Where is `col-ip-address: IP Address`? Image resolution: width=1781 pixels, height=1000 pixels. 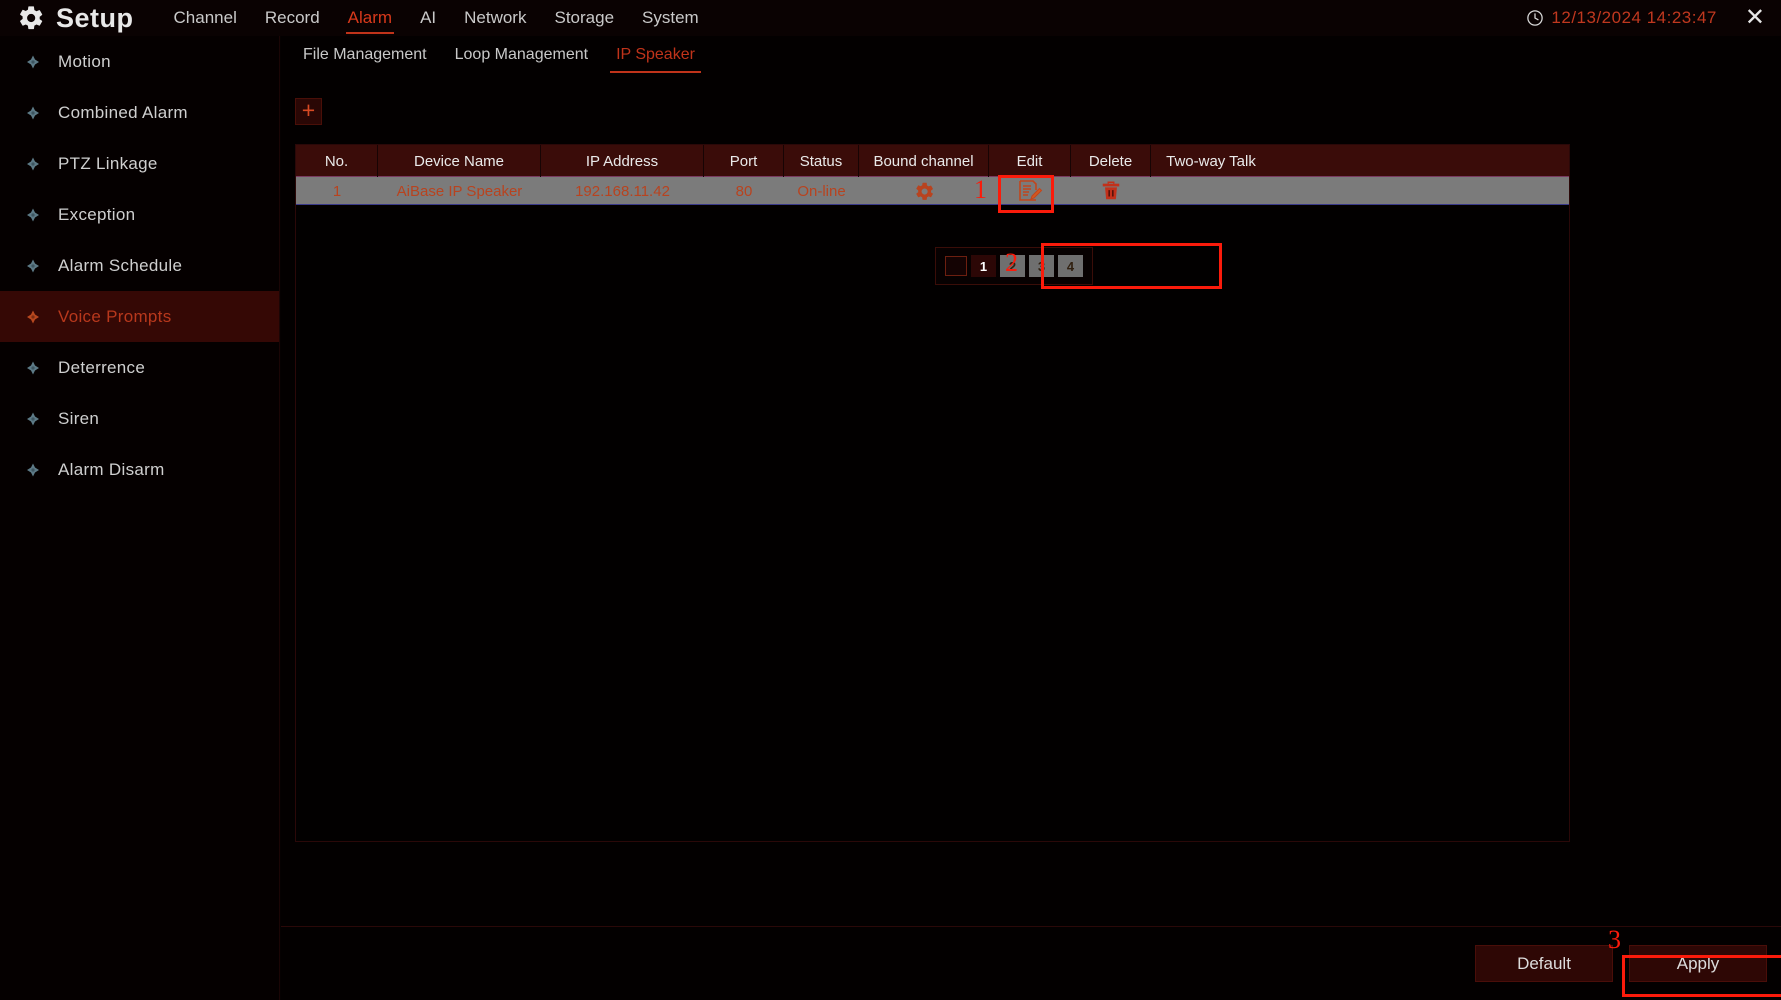
col-ip-address: IP Address is located at coordinates (622, 161).